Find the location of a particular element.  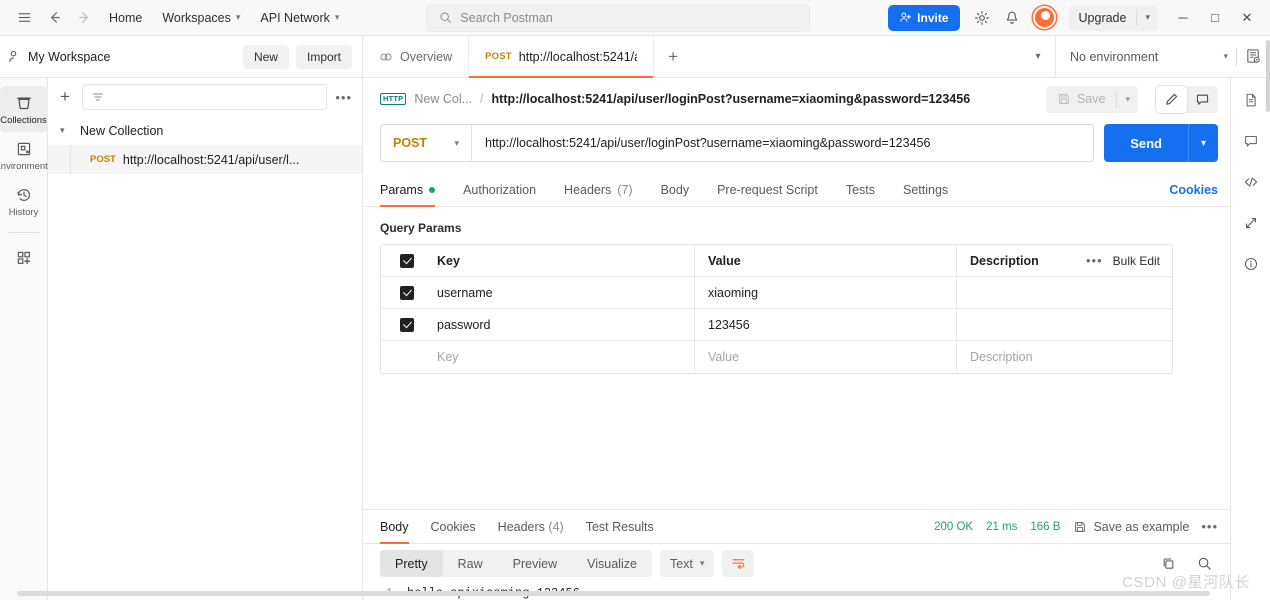

environment-quick-look-icon is located at coordinates (1253, 56).